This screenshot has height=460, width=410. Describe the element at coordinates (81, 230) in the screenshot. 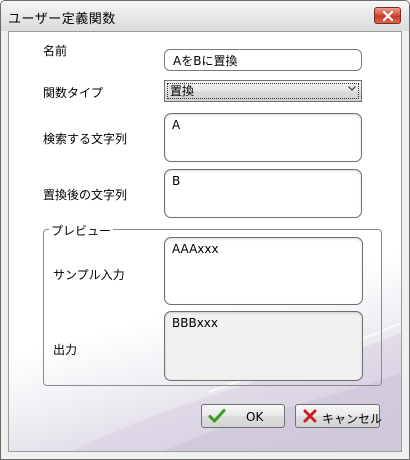

I see `preview-group-title: プレビュー` at that location.